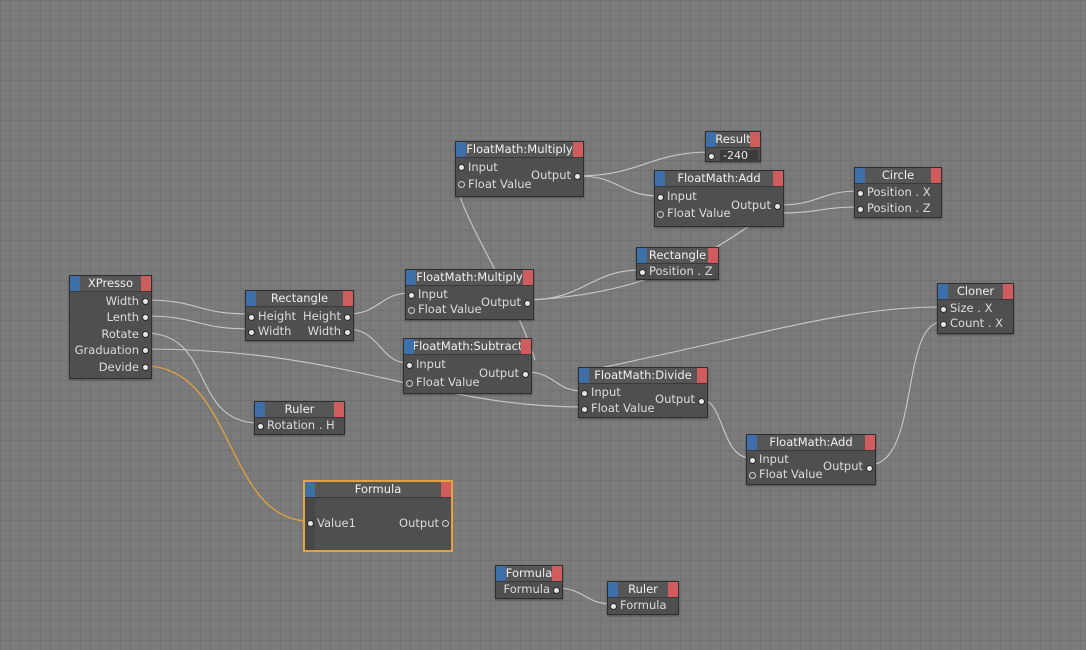 The width and height of the screenshot is (1086, 650). I want to click on ruler-node: Ruler Formula, so click(643, 598).